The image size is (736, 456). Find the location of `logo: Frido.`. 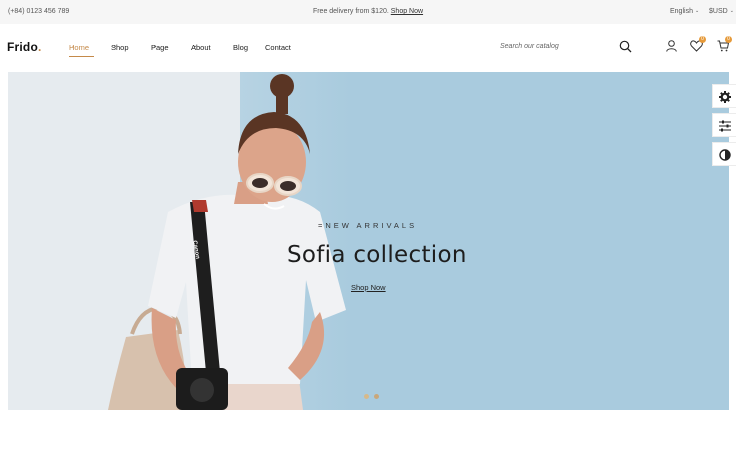

logo: Frido. is located at coordinates (24, 47).